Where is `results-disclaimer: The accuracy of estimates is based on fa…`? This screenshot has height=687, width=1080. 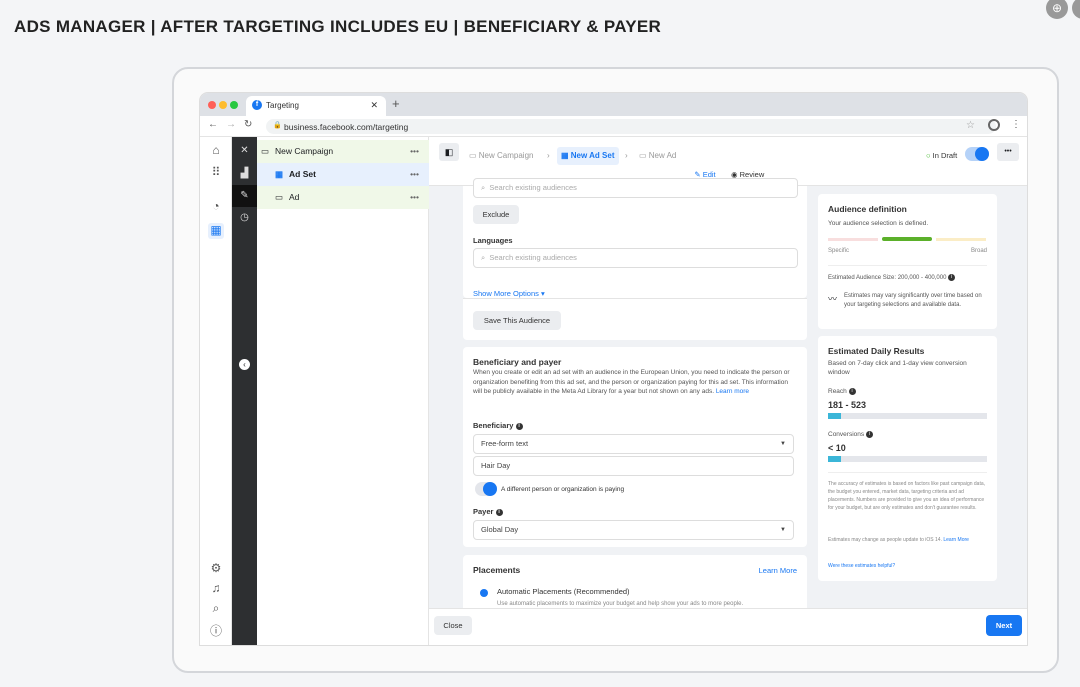
results-disclaimer: The accuracy of estimates is based on fa… is located at coordinates (907, 496).